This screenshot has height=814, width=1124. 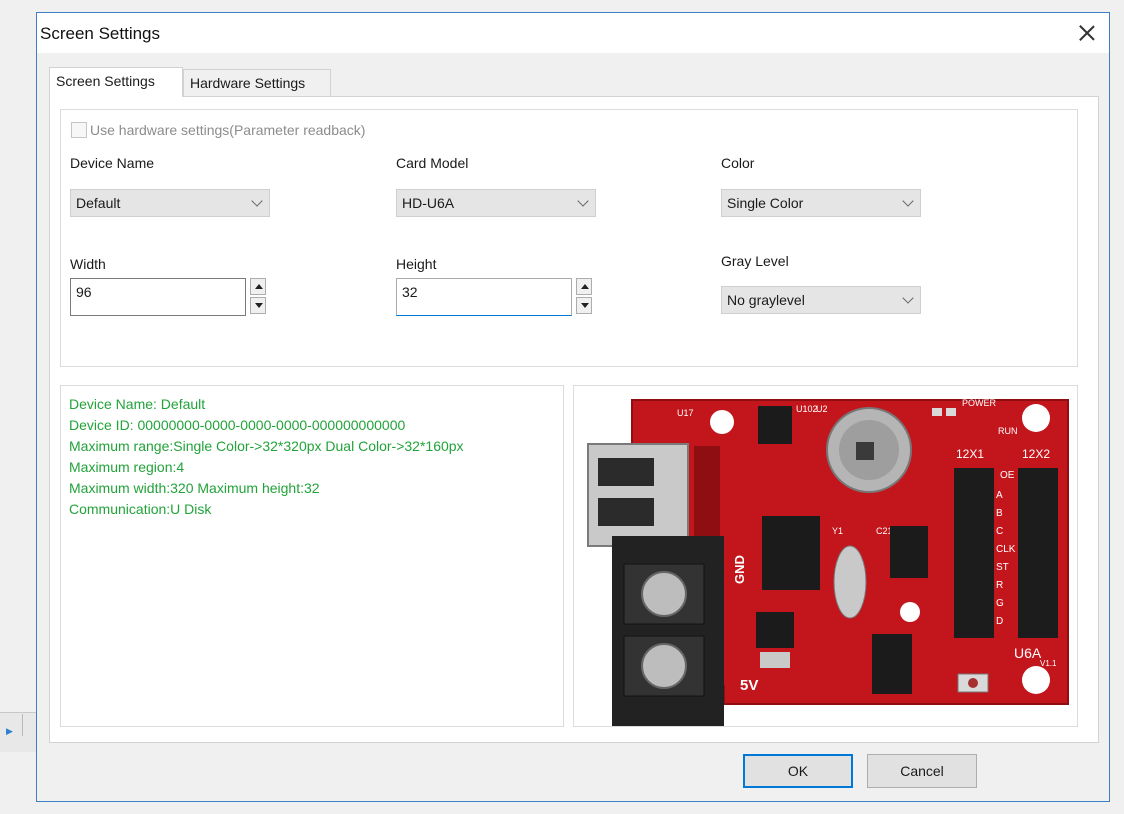 What do you see at coordinates (1007, 475) in the screenshot?
I see `pin-label: OE` at bounding box center [1007, 475].